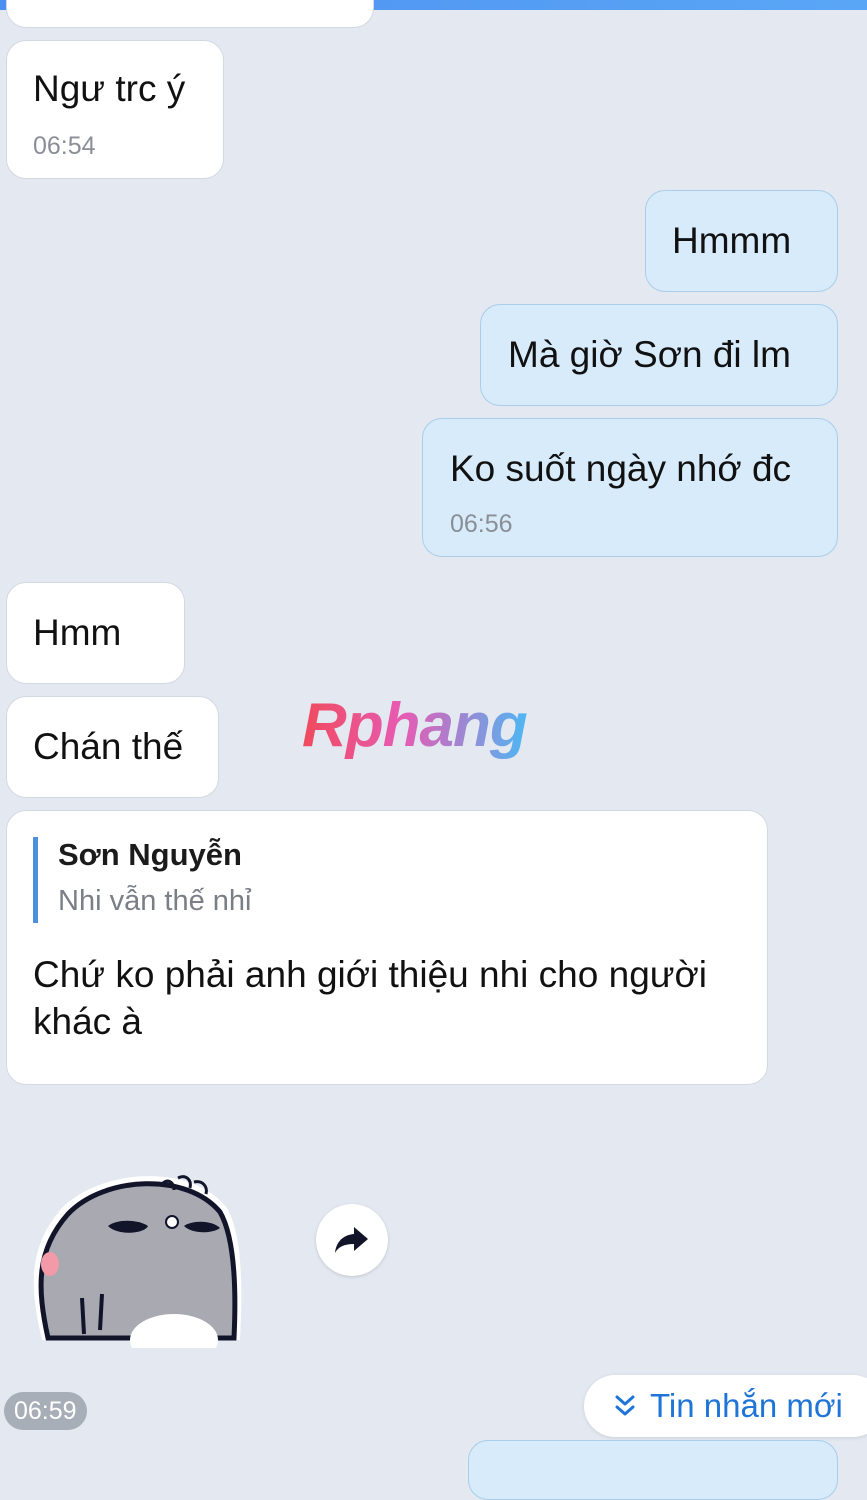 This screenshot has height=1500, width=867. I want to click on forward-button, so click(352, 1240).